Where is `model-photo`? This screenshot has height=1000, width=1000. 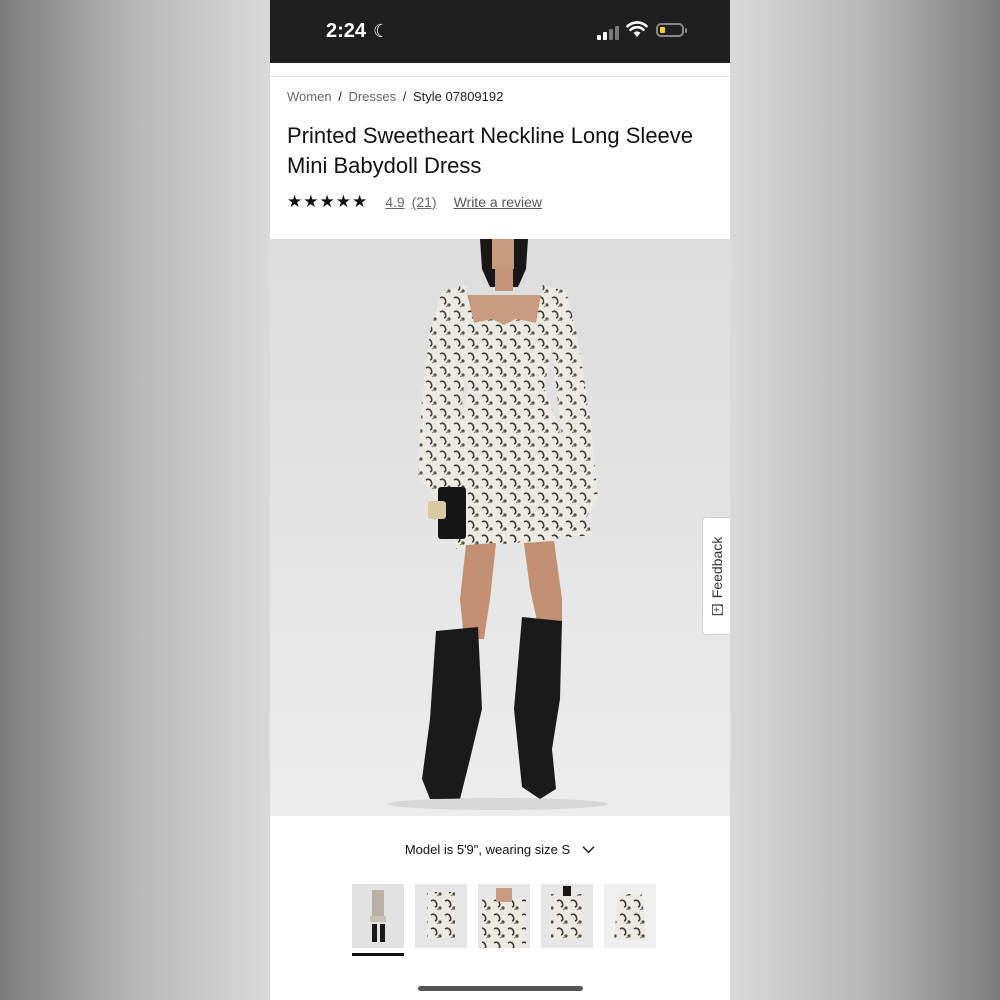 model-photo is located at coordinates (498, 524).